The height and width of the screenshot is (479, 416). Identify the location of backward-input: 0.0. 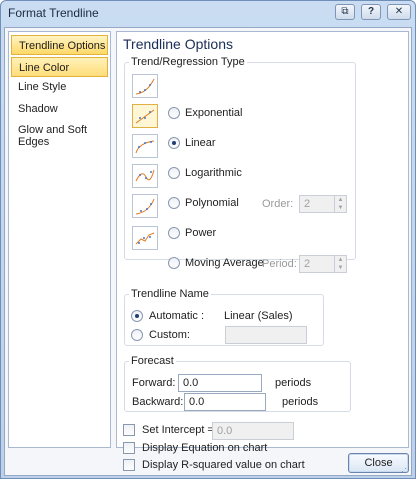
(225, 402).